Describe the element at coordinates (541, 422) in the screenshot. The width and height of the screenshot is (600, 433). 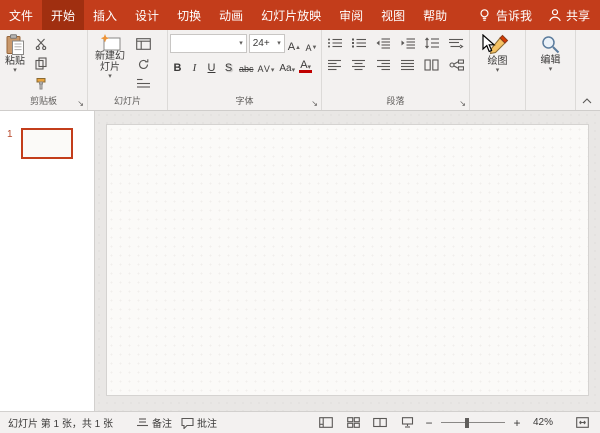
I see `zoom-percentage: 42%` at that location.